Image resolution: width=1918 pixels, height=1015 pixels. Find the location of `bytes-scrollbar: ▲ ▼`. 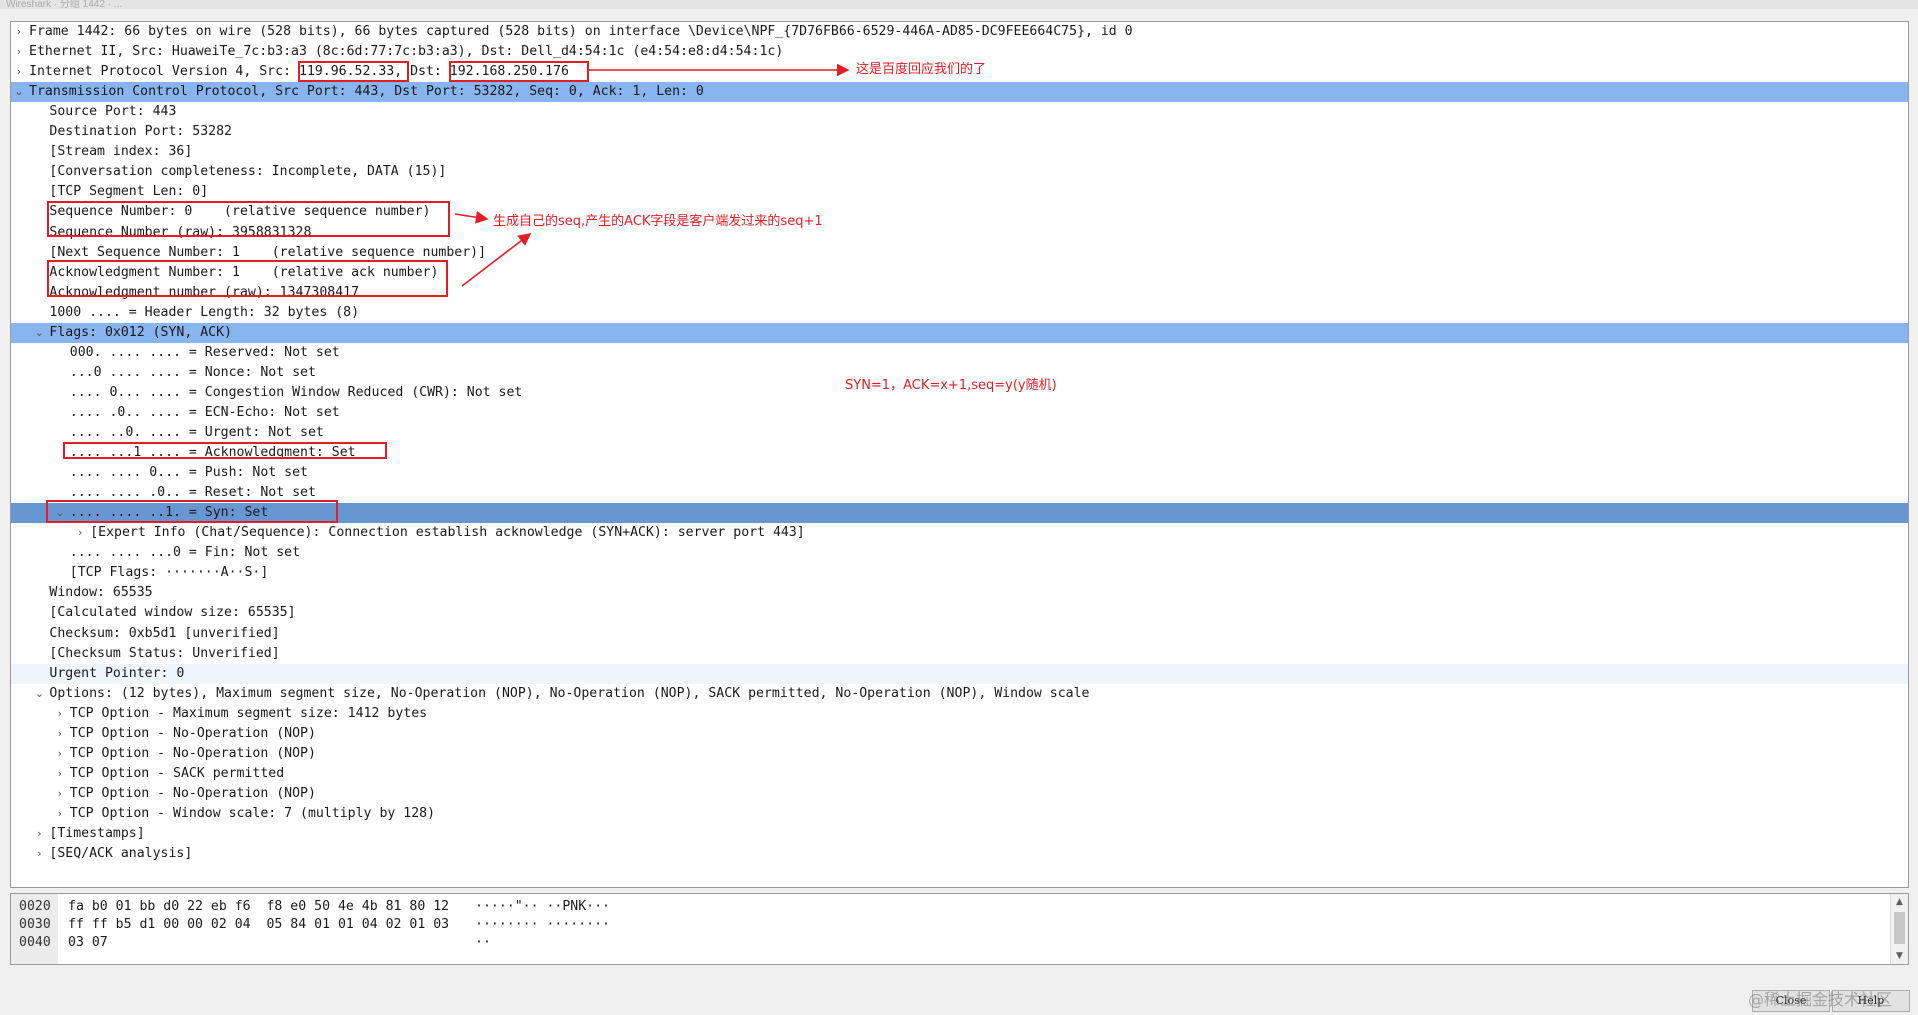

bytes-scrollbar: ▲ ▼ is located at coordinates (1899, 929).